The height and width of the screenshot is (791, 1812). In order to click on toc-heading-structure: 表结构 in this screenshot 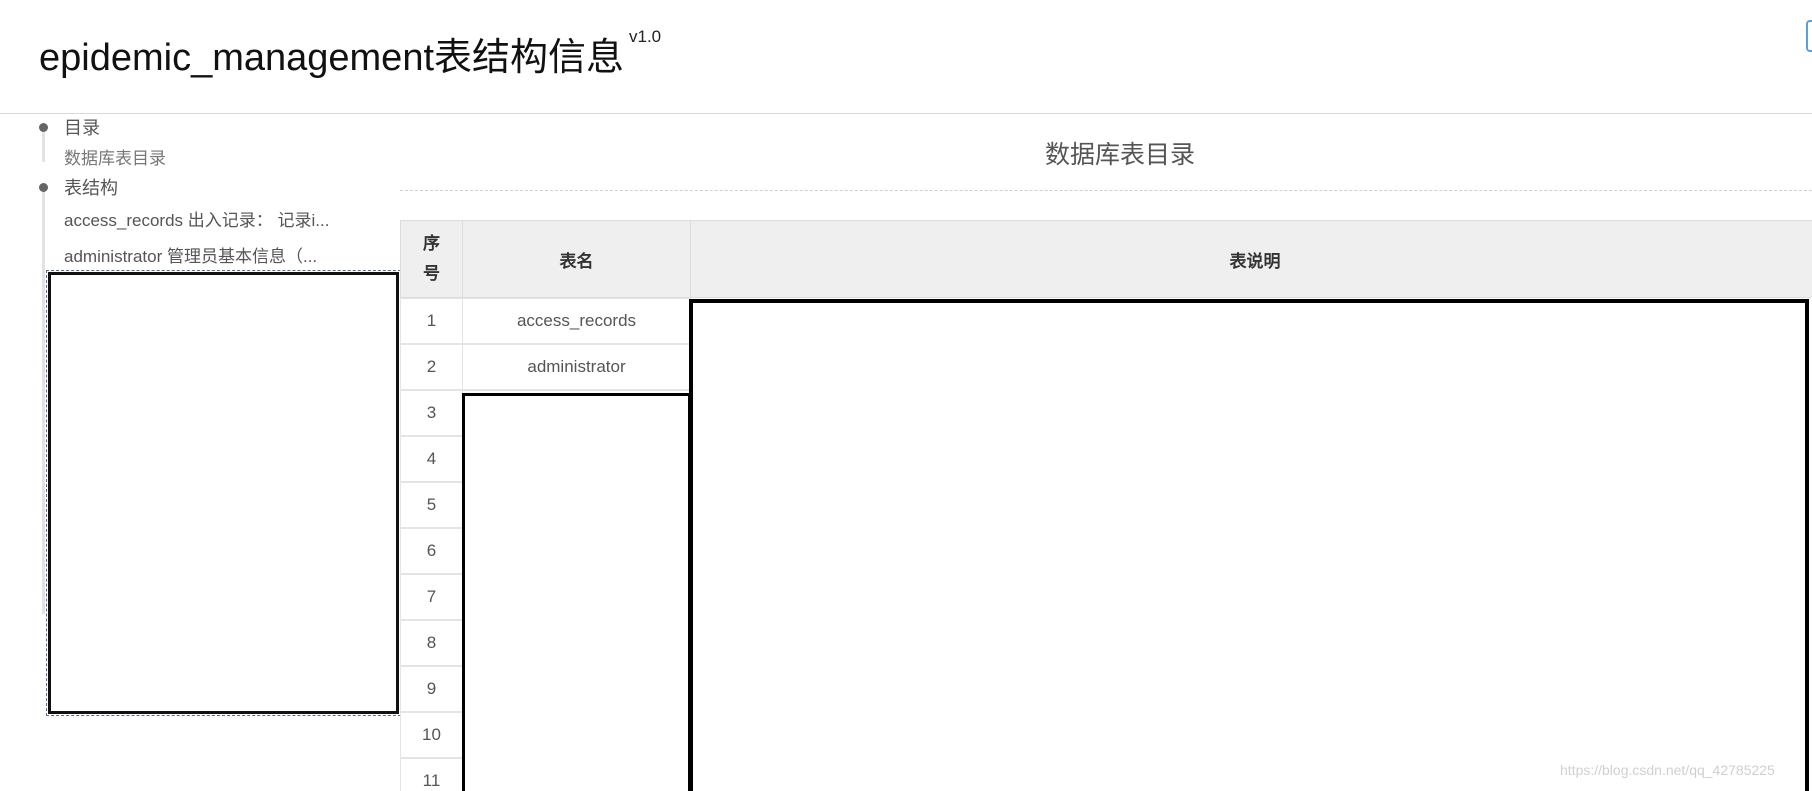, I will do `click(91, 187)`.